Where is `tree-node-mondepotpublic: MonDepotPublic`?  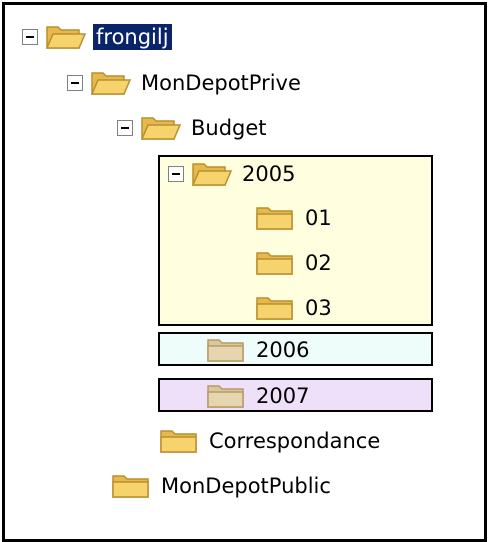
tree-node-mondepotpublic: MonDepotPublic is located at coordinates (222, 486).